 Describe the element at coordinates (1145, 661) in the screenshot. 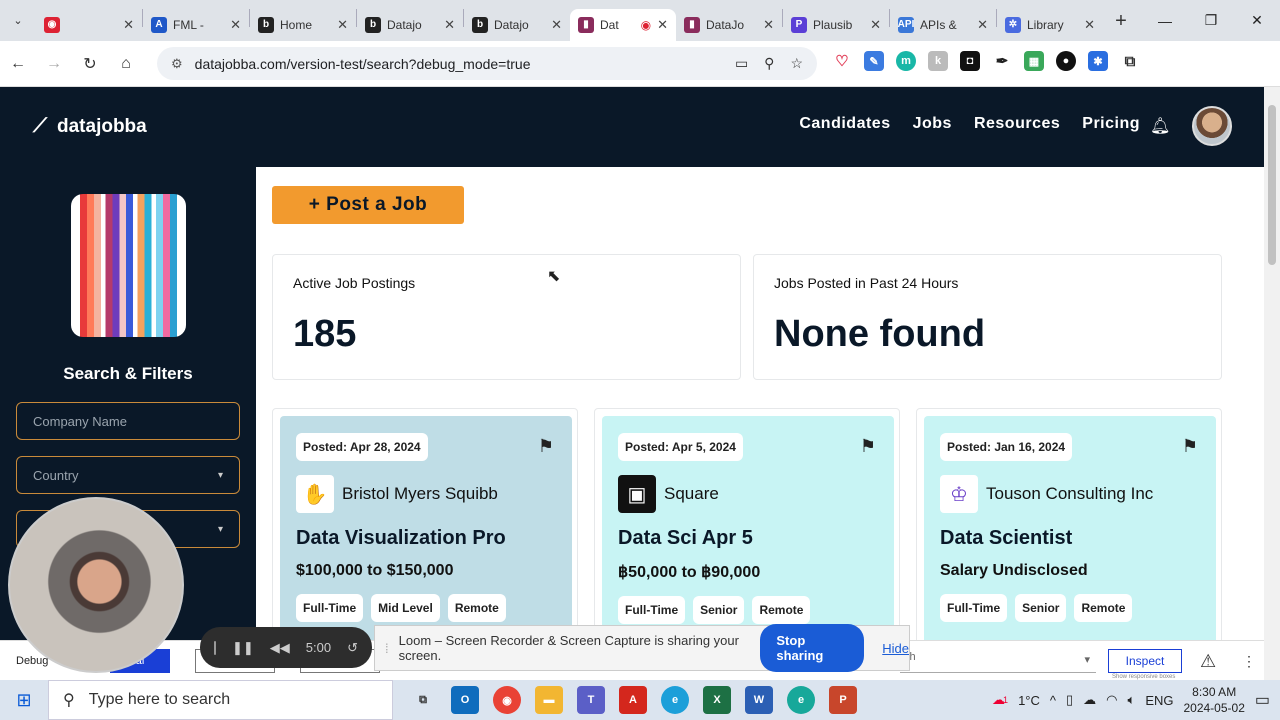

I see `inspect-button: Inspect` at that location.